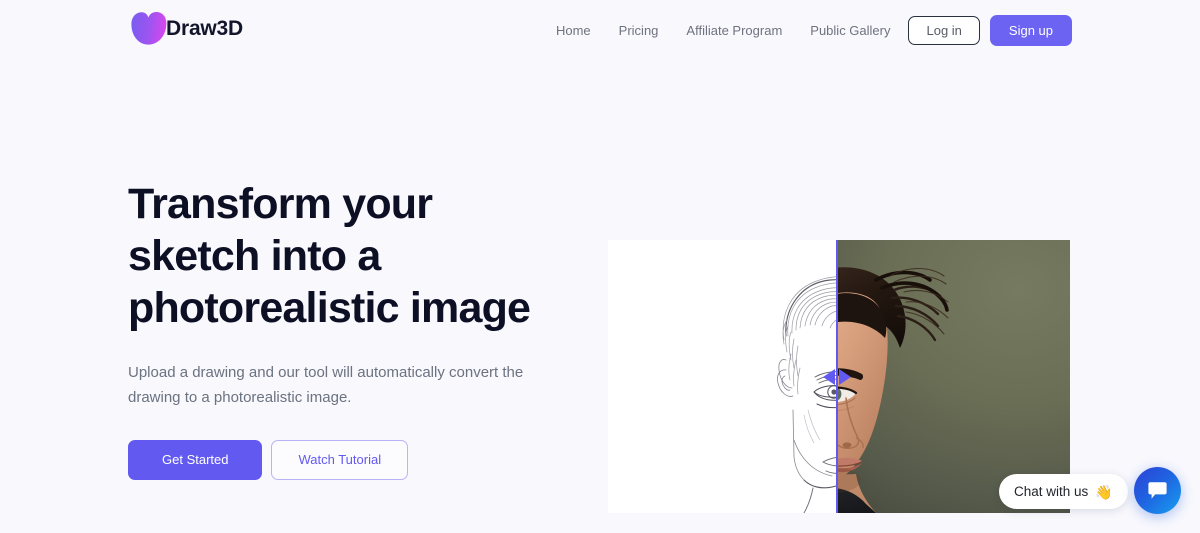  I want to click on slider-arrows-icon, so click(837, 377).